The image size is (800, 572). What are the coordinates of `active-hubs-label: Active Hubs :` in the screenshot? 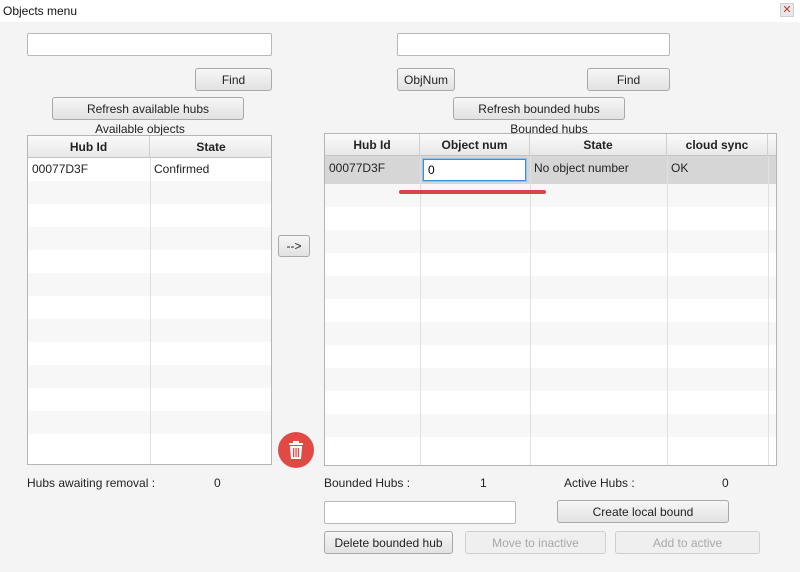 It's located at (599, 483).